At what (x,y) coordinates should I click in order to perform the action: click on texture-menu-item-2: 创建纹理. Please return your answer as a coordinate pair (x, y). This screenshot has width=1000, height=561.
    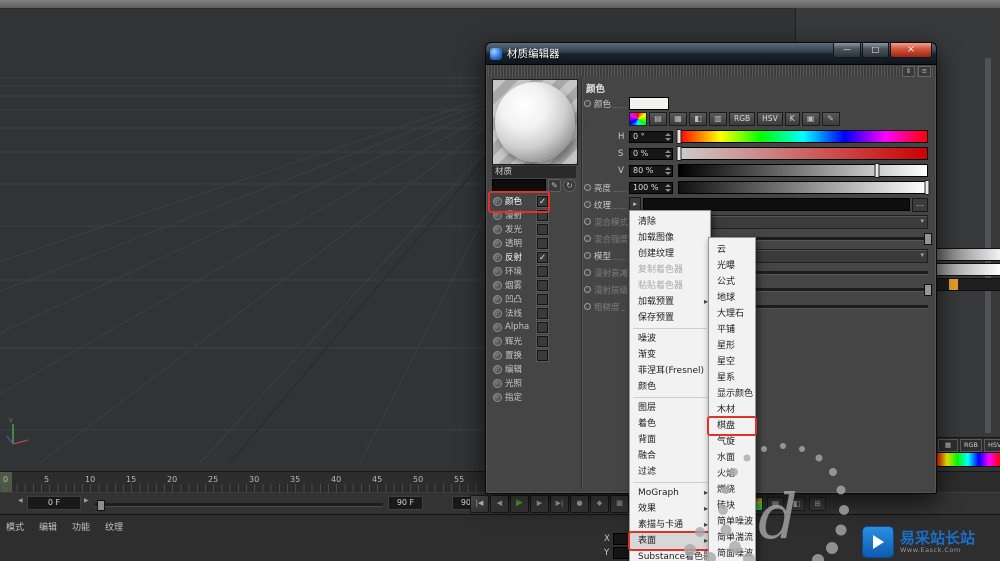
    Looking at the image, I should click on (670, 254).